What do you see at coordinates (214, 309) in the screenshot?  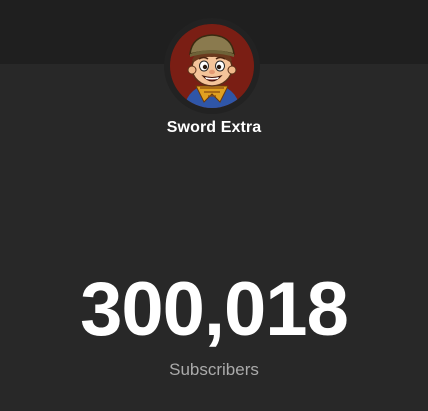 I see `subscriber-count: 300,018` at bounding box center [214, 309].